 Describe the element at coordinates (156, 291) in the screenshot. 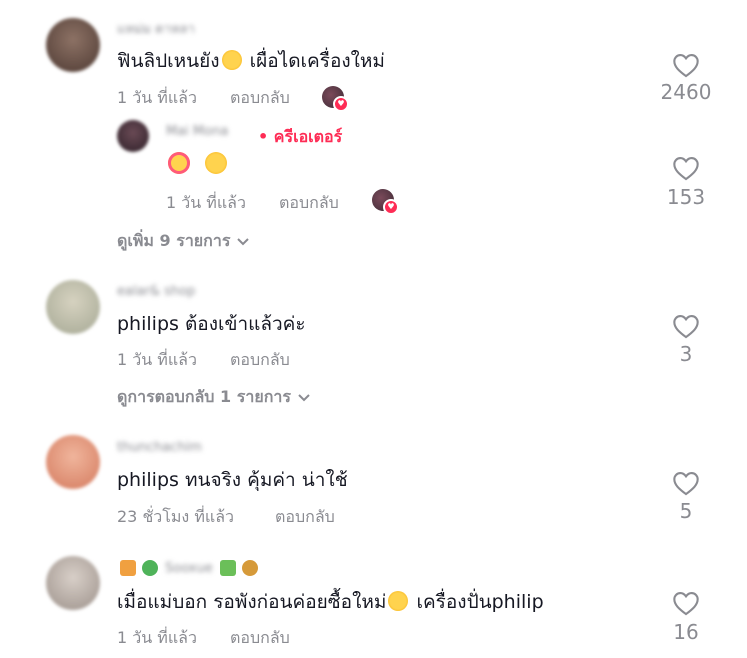

I see `comment-username: ealar& shop` at that location.